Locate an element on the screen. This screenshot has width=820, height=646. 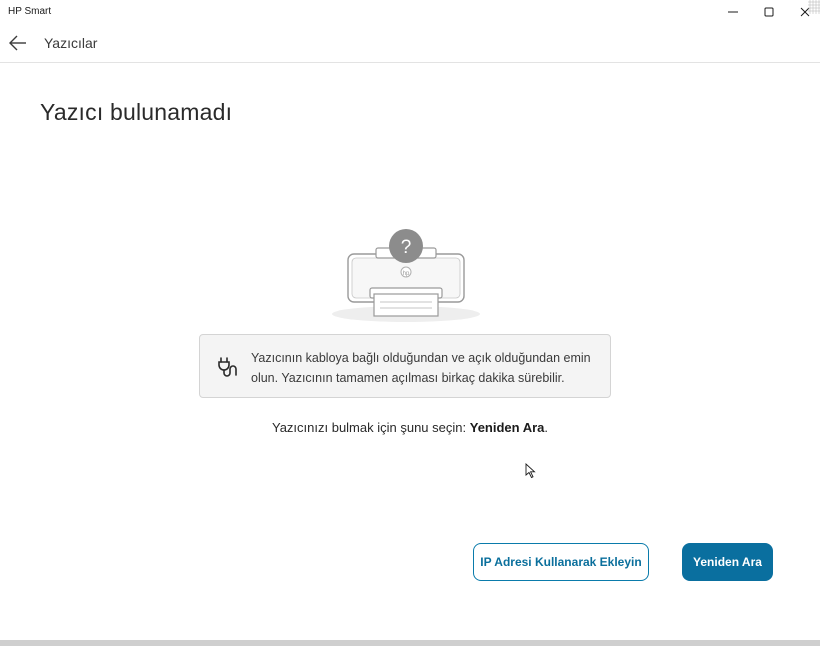
grid-pattern-icon is located at coordinates (814, 7).